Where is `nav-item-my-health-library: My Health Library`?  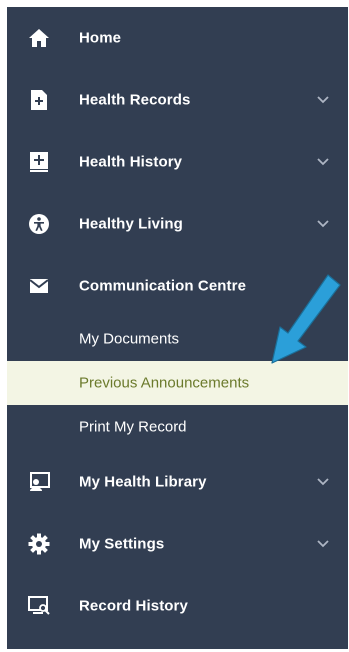 nav-item-my-health-library: My Health Library is located at coordinates (177, 482).